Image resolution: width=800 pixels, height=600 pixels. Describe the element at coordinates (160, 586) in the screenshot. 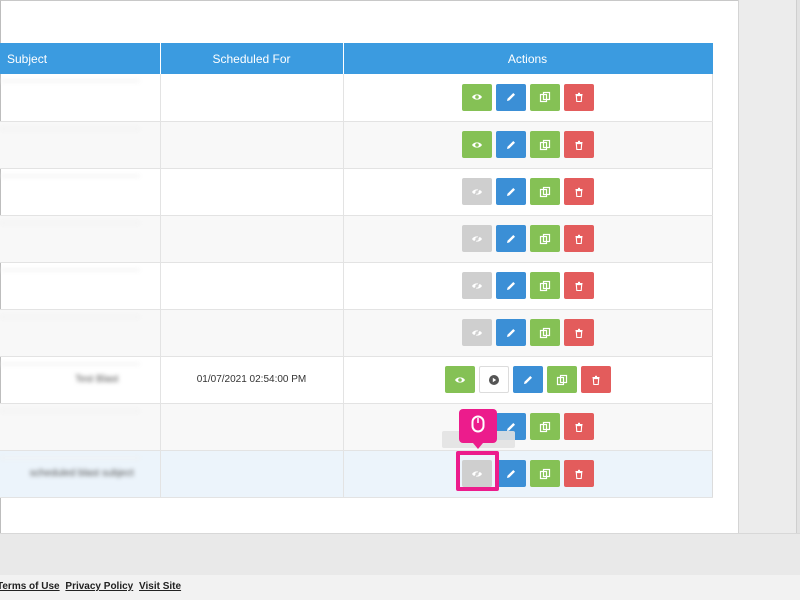

I see `visit-site-link: Visit Site` at that location.